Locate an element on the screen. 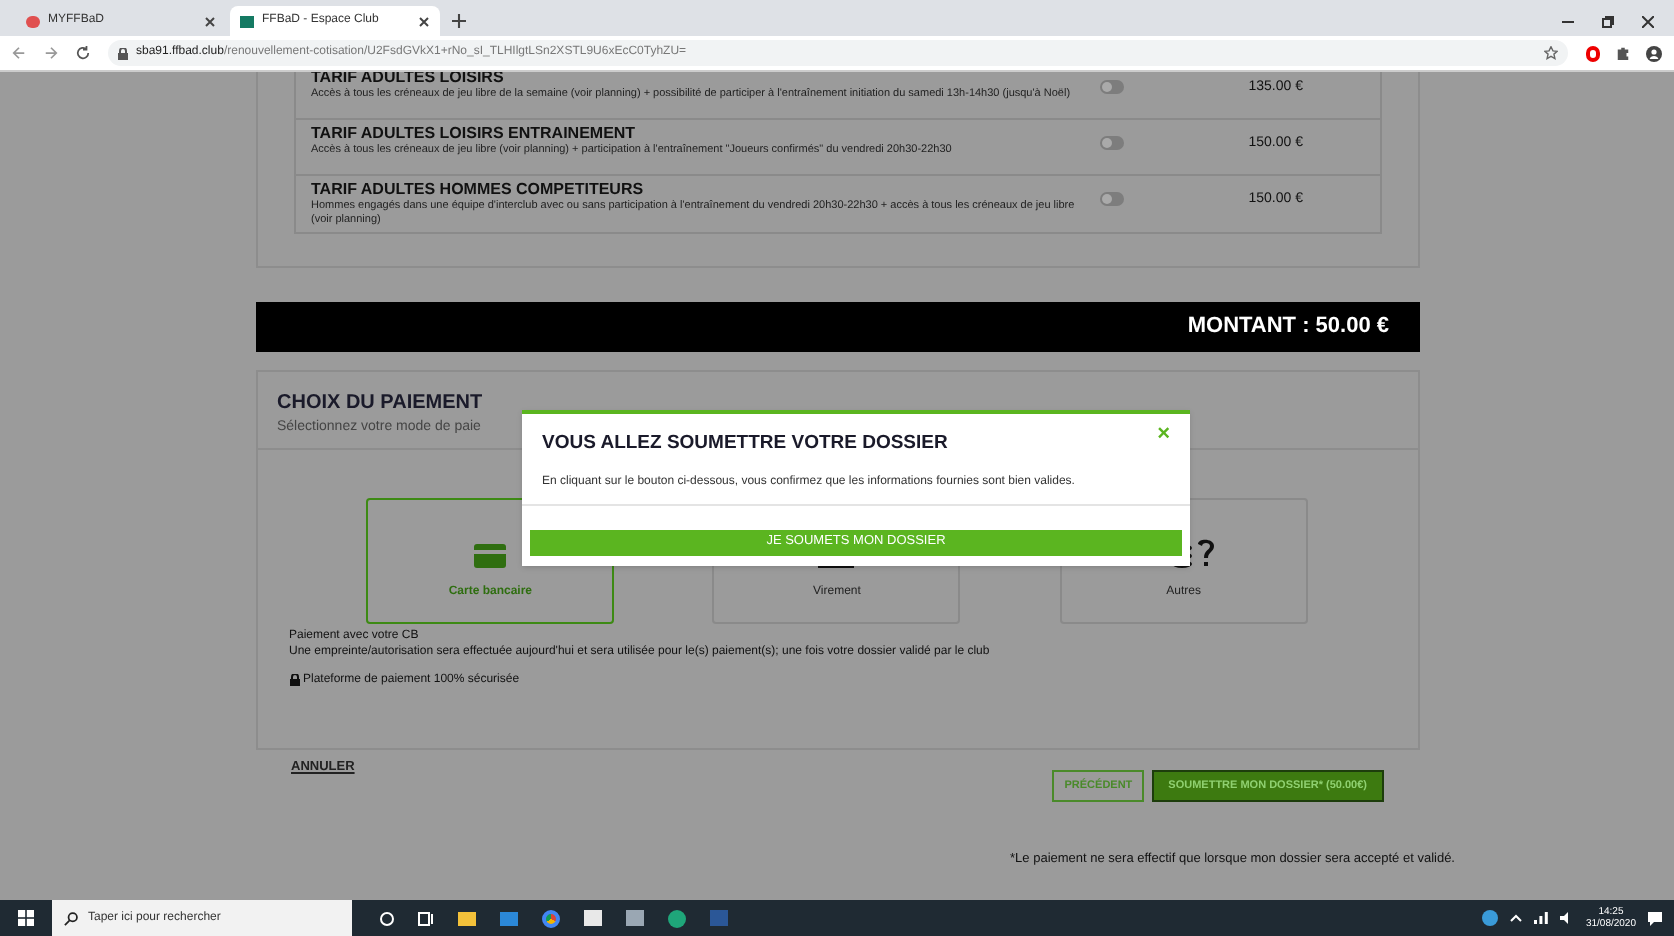 The image size is (1674, 936). minimize-icon is located at coordinates (1568, 22).